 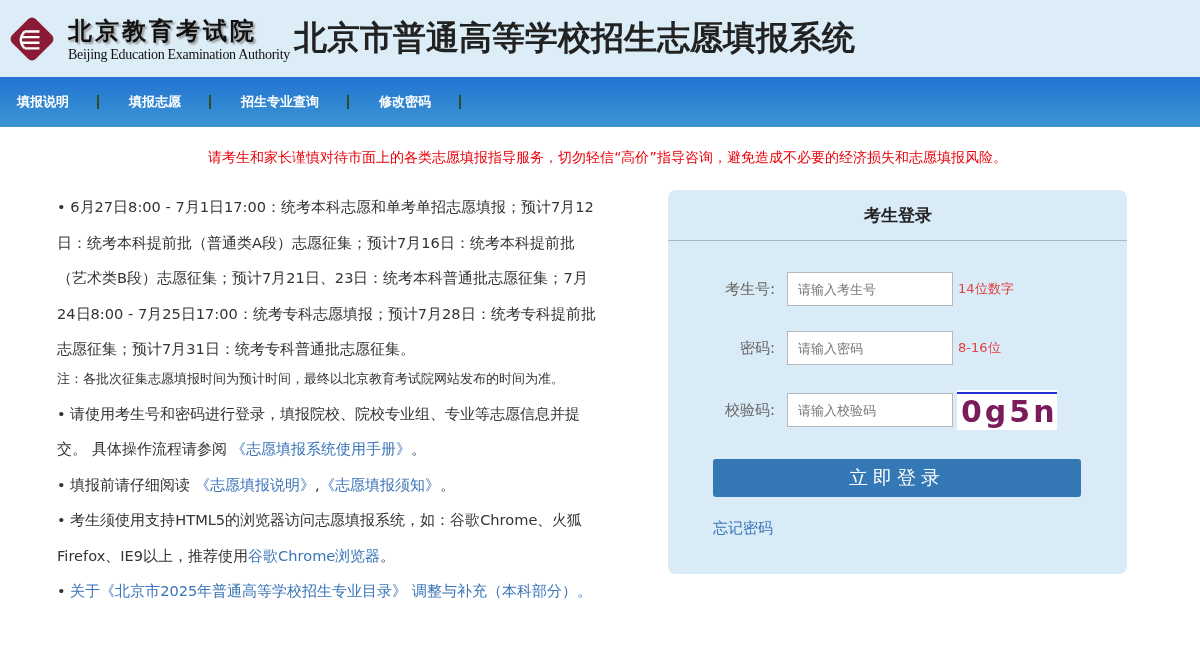 What do you see at coordinates (607, 157) in the screenshot?
I see `warning-message: 请考生和家长谨慎对待市面上的各类志愿填报指导服务，切勿轻信“高价”指导咨询，避免造成不必要的经济损失和志愿填报风险。` at bounding box center [607, 157].